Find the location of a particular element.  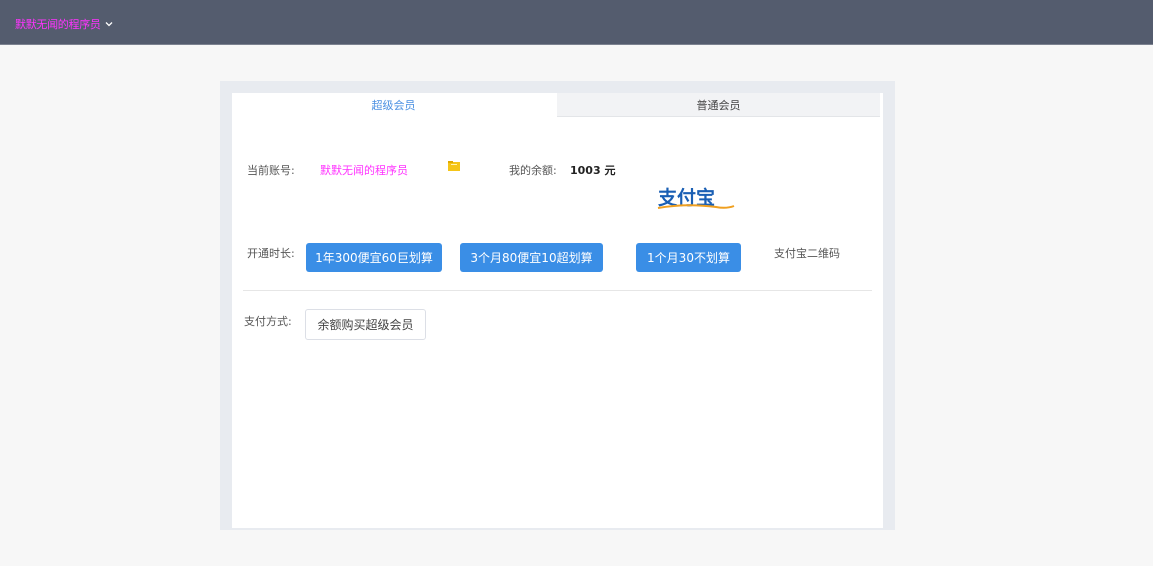

balance-value: 1003 元 is located at coordinates (593, 170).